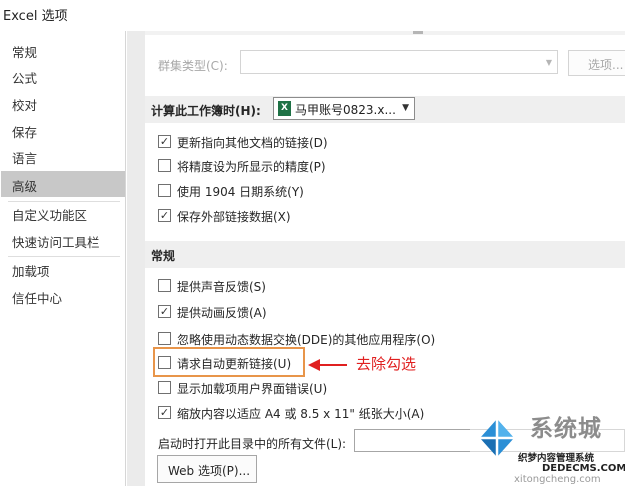 This screenshot has height=486, width=625. I want to click on watermark-url: xitongcheng.com, so click(557, 479).